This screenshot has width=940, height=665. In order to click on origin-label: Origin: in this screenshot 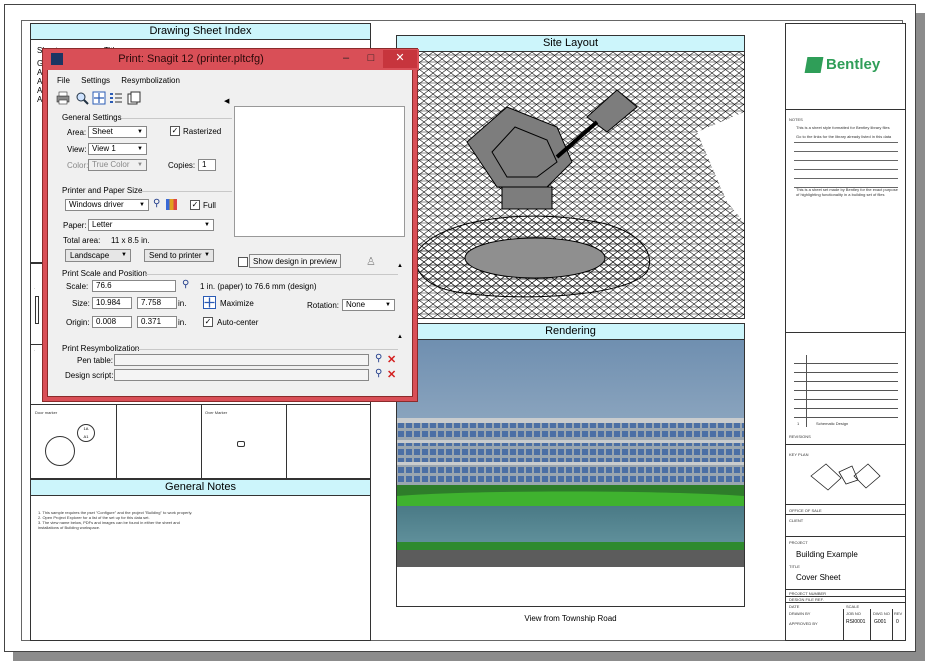, I will do `click(78, 322)`.